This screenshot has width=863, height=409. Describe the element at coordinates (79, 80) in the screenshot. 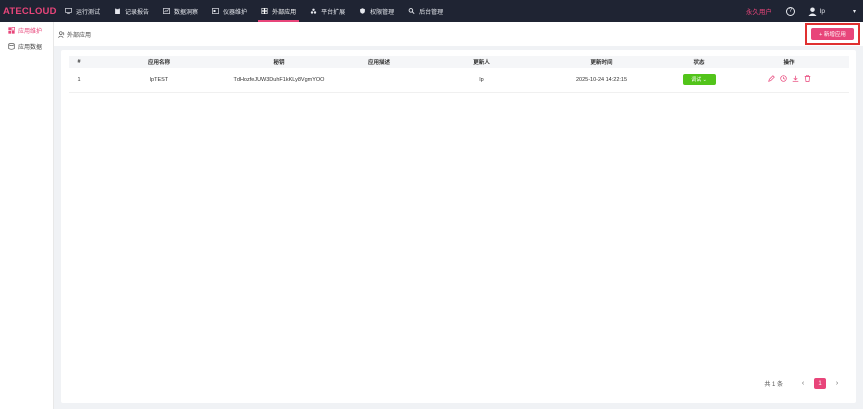

I see `row-index: 1` at that location.